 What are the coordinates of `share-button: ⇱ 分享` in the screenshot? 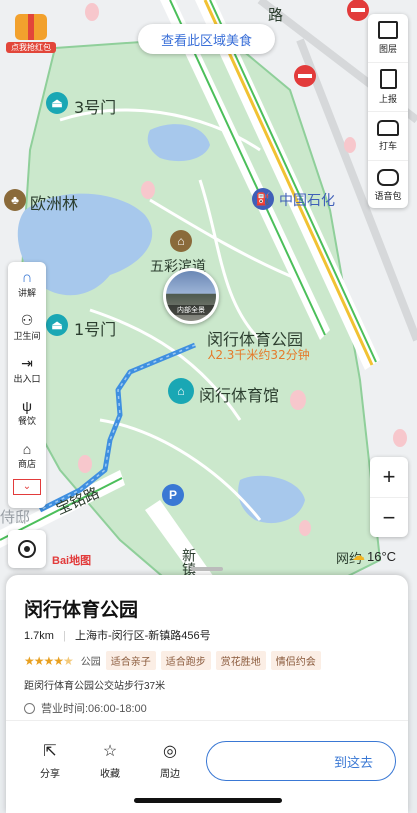 It's located at (50, 760).